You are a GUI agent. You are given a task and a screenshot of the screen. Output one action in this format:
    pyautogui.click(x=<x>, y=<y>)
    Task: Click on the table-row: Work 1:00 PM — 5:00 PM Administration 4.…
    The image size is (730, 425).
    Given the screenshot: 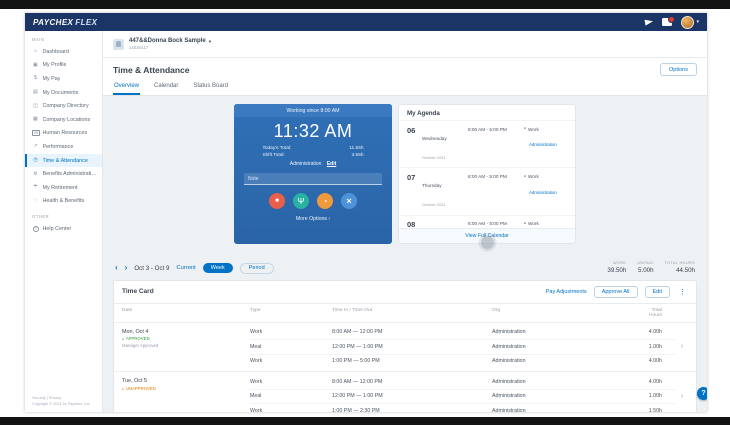 What is the action you would take?
    pyautogui.click(x=463, y=361)
    